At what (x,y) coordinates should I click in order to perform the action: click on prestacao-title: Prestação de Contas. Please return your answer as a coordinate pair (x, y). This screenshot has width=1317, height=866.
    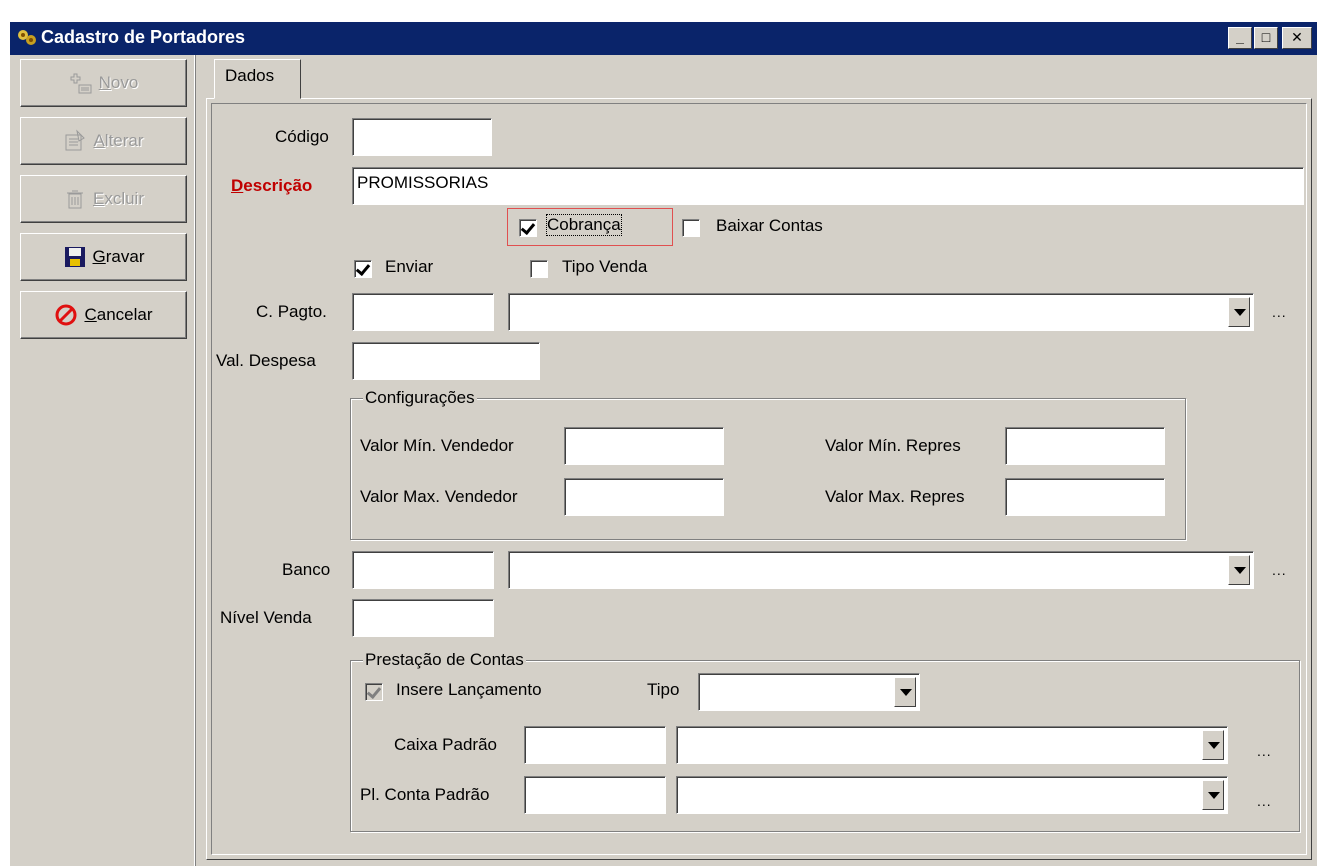
    Looking at the image, I should click on (444, 660).